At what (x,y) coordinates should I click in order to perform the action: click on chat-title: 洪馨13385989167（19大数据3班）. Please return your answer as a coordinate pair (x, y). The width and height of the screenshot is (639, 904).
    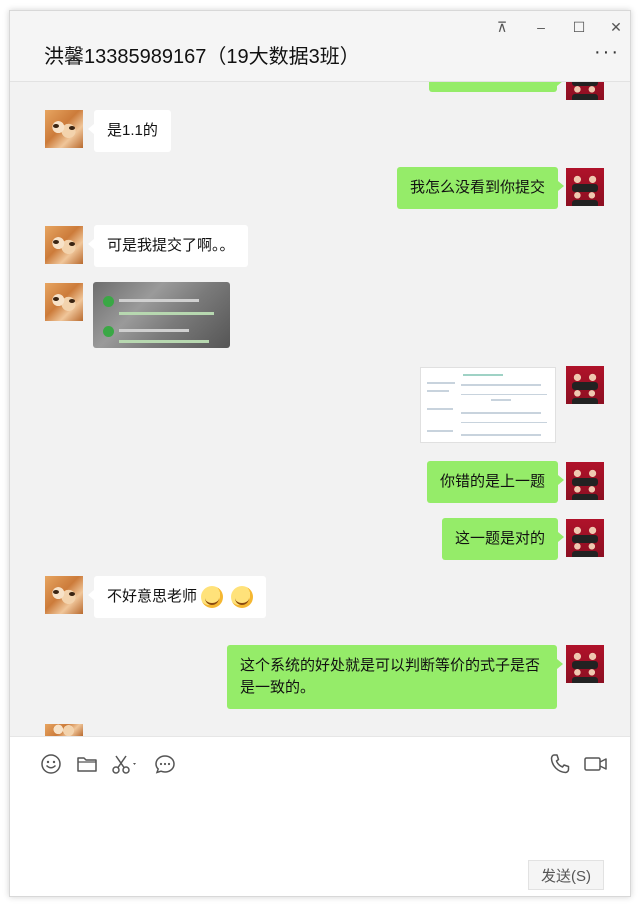
    Looking at the image, I should click on (202, 57).